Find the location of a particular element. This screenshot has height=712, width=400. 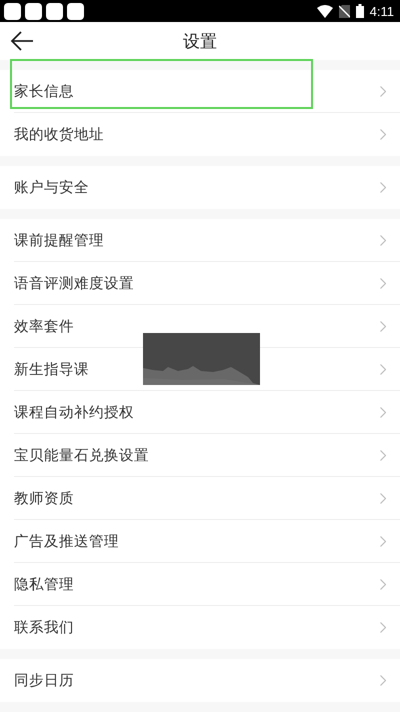

status-time: 4:11 is located at coordinates (382, 11).